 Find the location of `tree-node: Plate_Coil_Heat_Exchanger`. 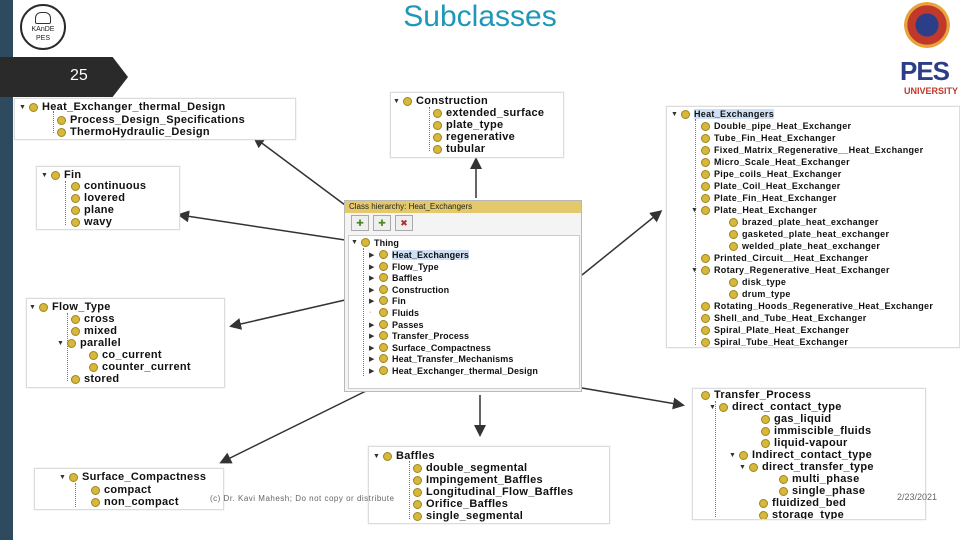

tree-node: Plate_Coil_Heat_Exchanger is located at coordinates (777, 186).